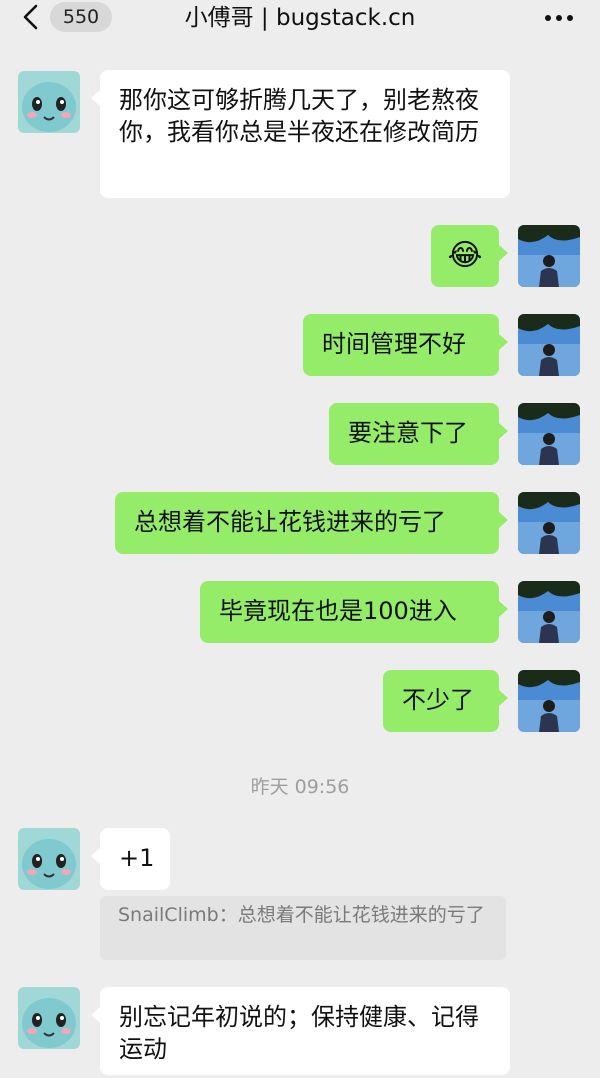 The width and height of the screenshot is (600, 1078). What do you see at coordinates (300, 787) in the screenshot?
I see `message-timestamp: 昨天 09:56` at bounding box center [300, 787].